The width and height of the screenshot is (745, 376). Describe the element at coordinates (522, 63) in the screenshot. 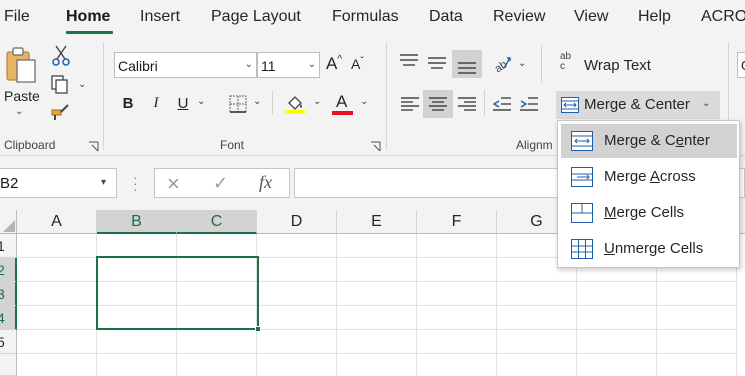

I see `orientation-dropdown-icon: ⌄` at that location.